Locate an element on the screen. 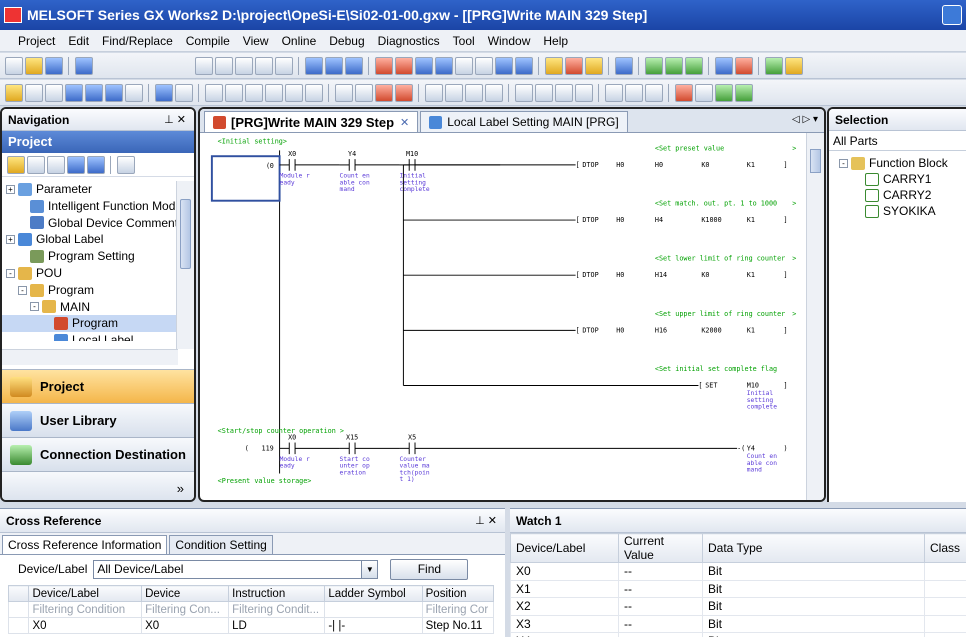  pulse-convert-icon is located at coordinates (584, 92).